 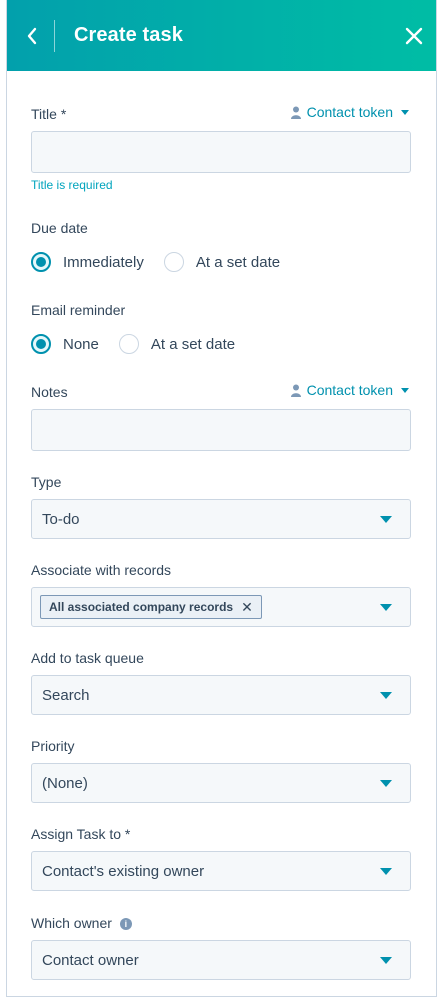 I want to click on task-queue-select: Search, so click(x=221, y=695).